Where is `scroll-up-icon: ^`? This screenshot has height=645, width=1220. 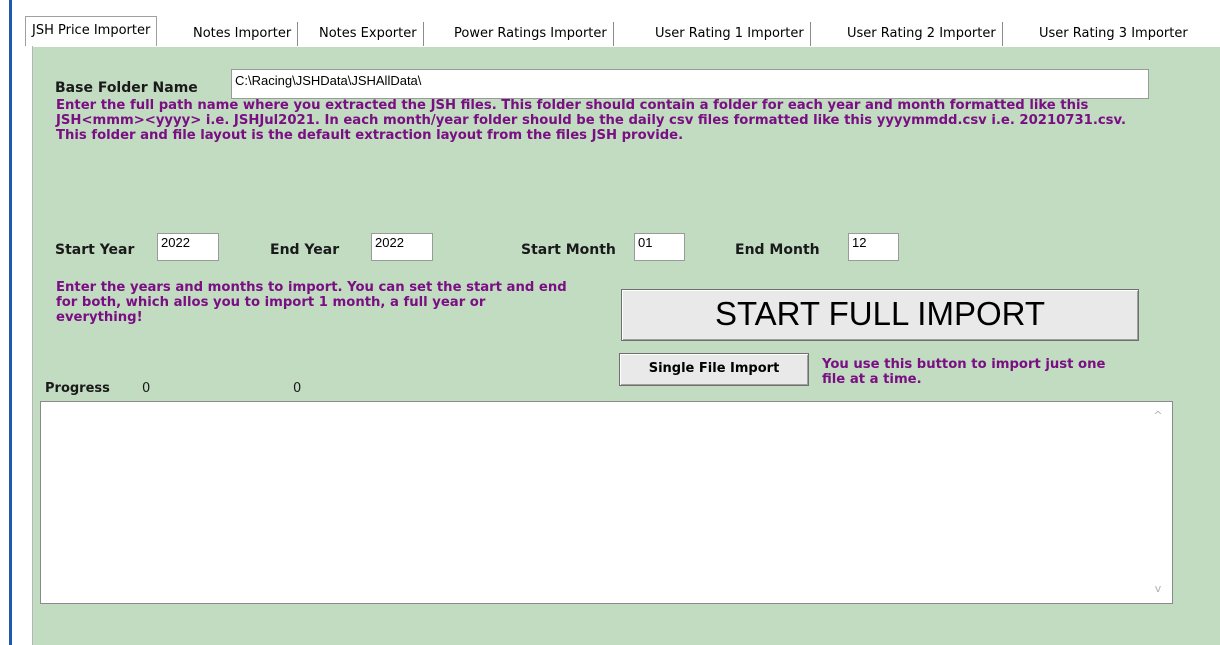
scroll-up-icon: ^ is located at coordinates (1158, 416).